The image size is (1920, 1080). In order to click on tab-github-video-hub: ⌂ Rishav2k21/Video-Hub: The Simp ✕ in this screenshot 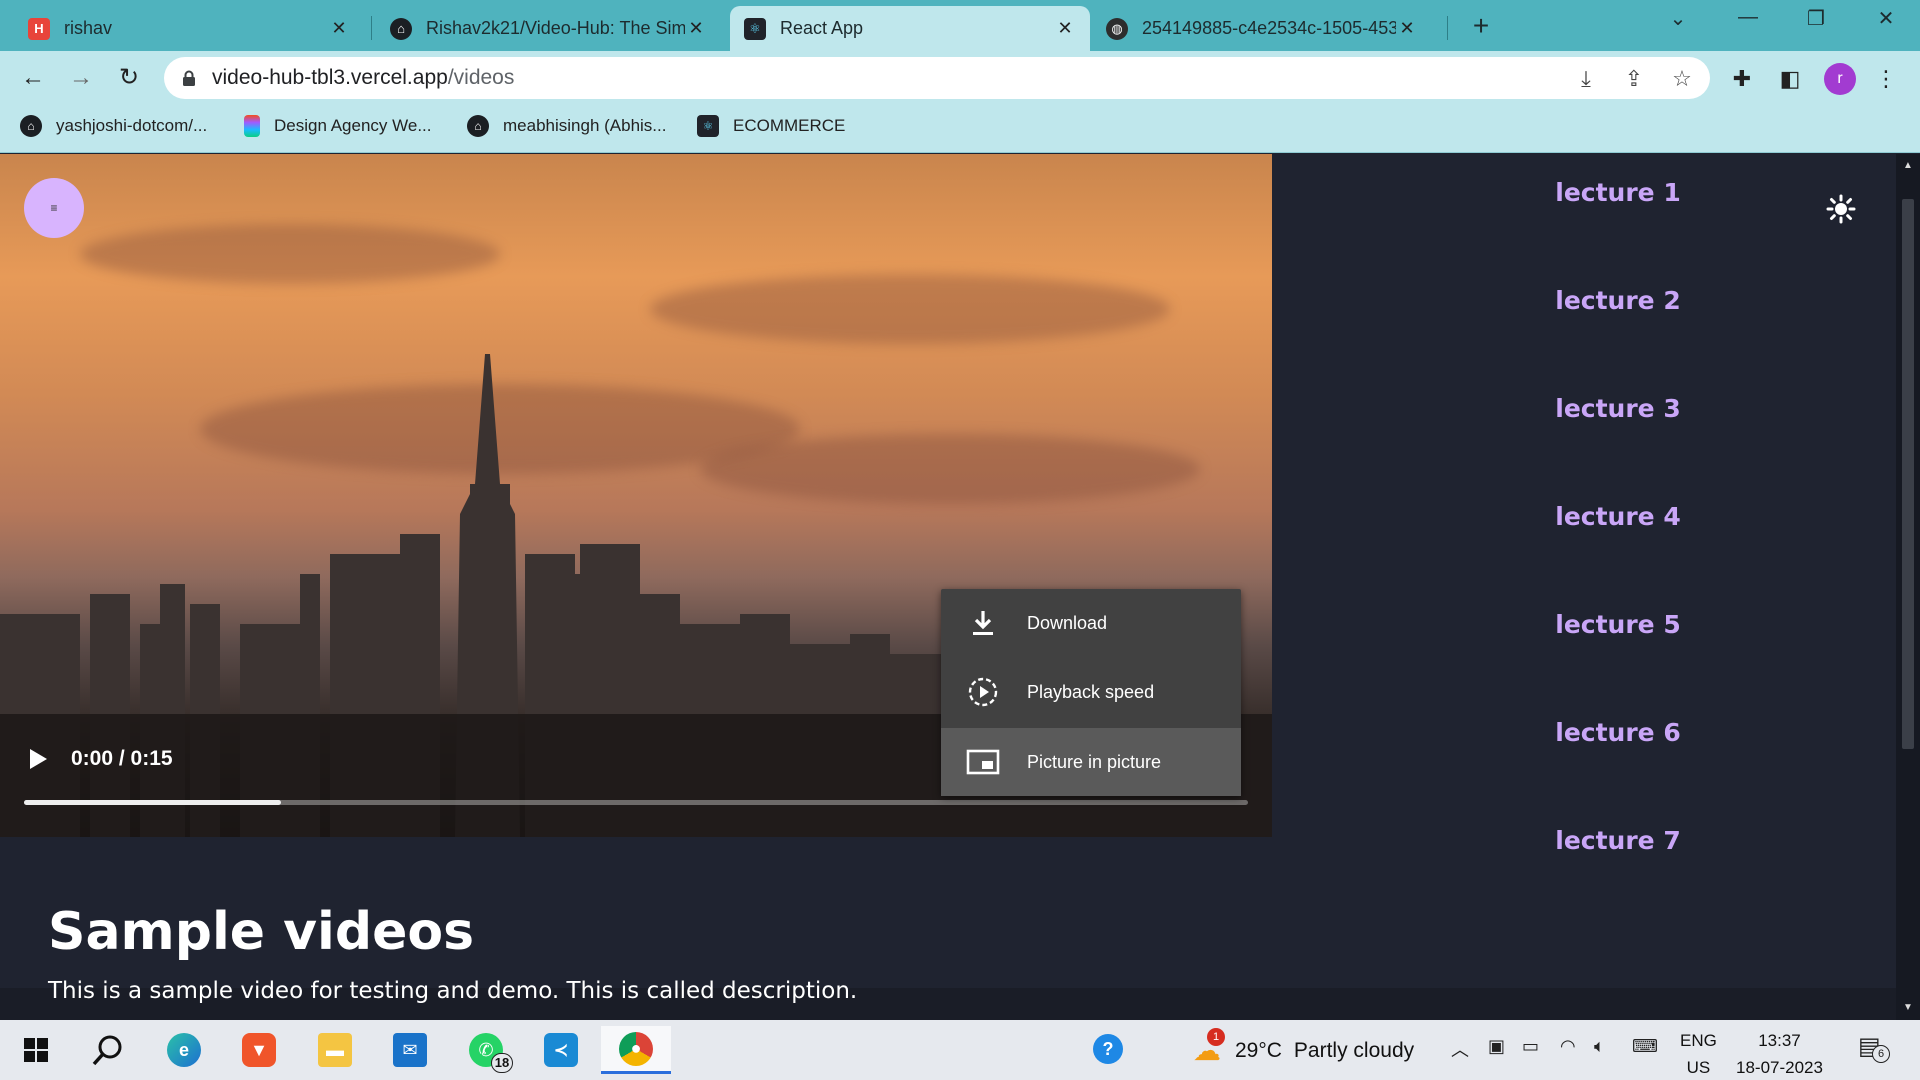, I will do `click(548, 28)`.